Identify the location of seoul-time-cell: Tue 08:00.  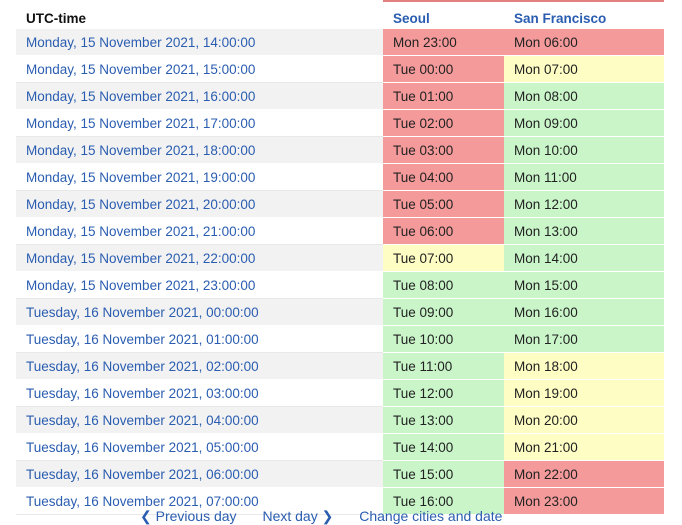
(443, 285).